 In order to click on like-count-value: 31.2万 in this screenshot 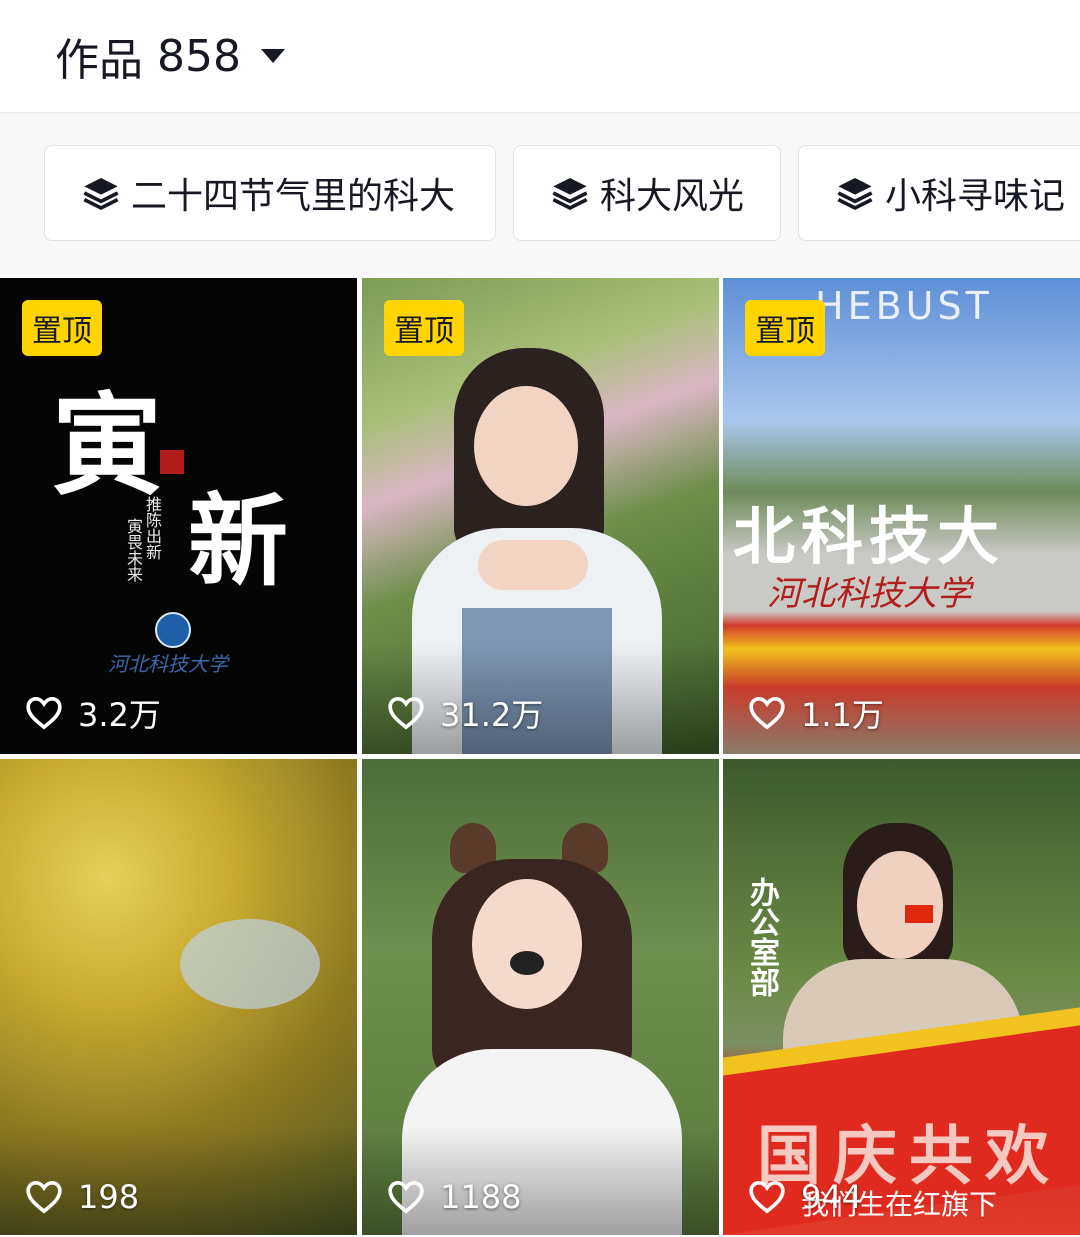, I will do `click(492, 715)`.